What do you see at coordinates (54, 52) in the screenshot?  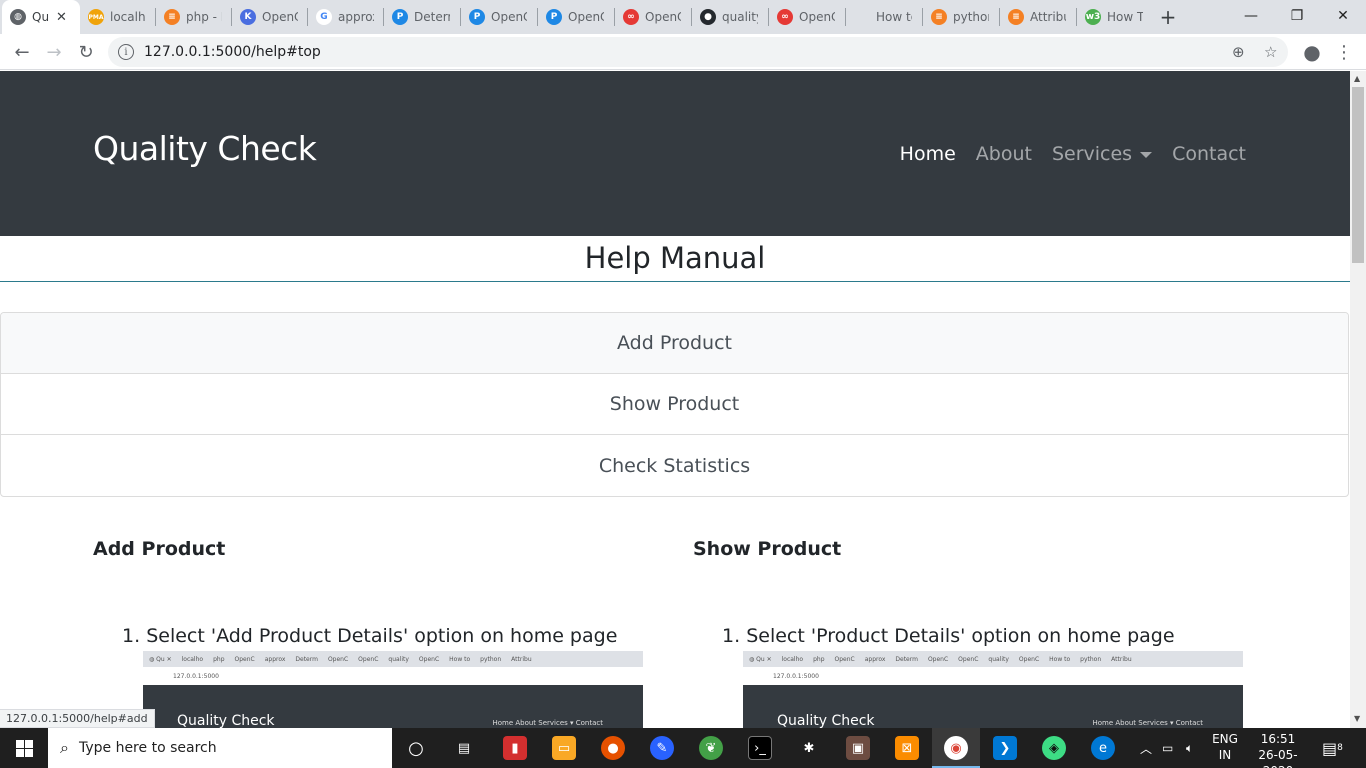 I see `forward-arrow-icon: →` at bounding box center [54, 52].